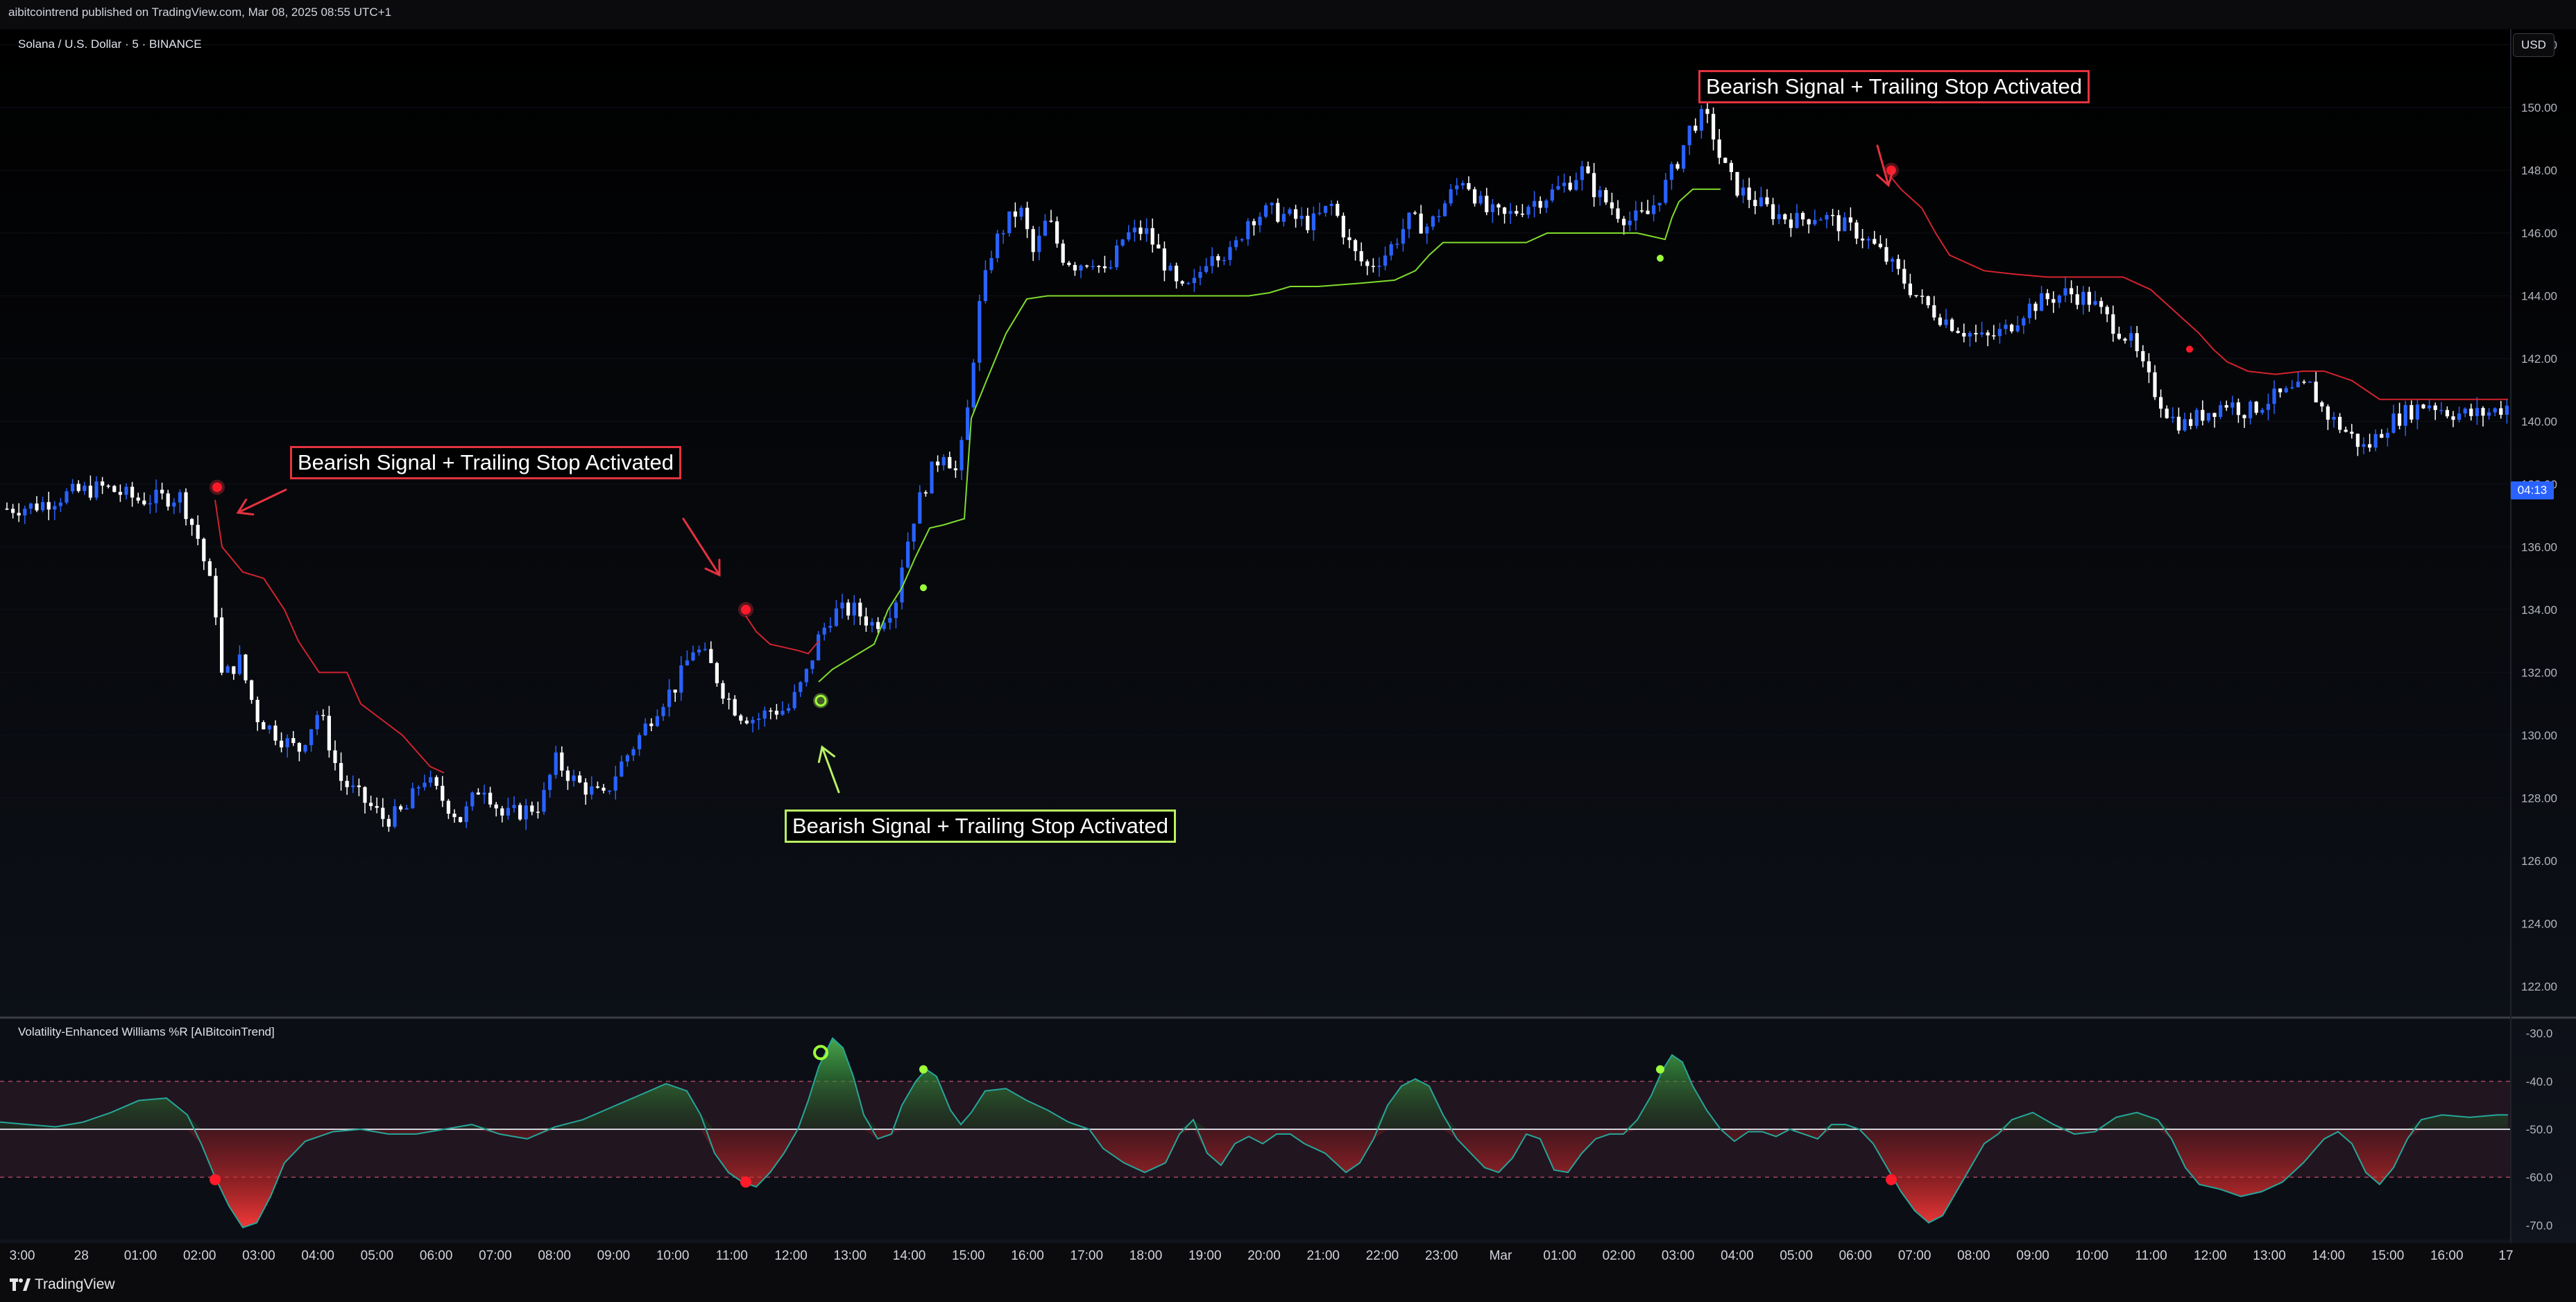 The width and height of the screenshot is (2576, 1302). I want to click on price-tick-label: 128.00, so click(2539, 798).